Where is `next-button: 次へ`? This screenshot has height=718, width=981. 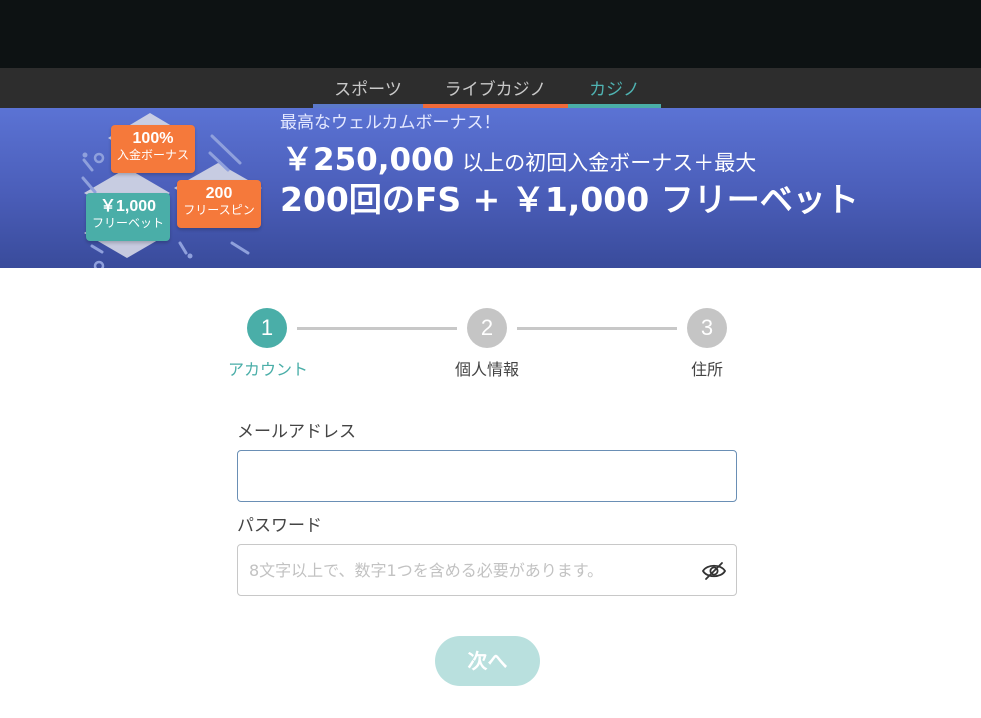 next-button: 次へ is located at coordinates (487, 661).